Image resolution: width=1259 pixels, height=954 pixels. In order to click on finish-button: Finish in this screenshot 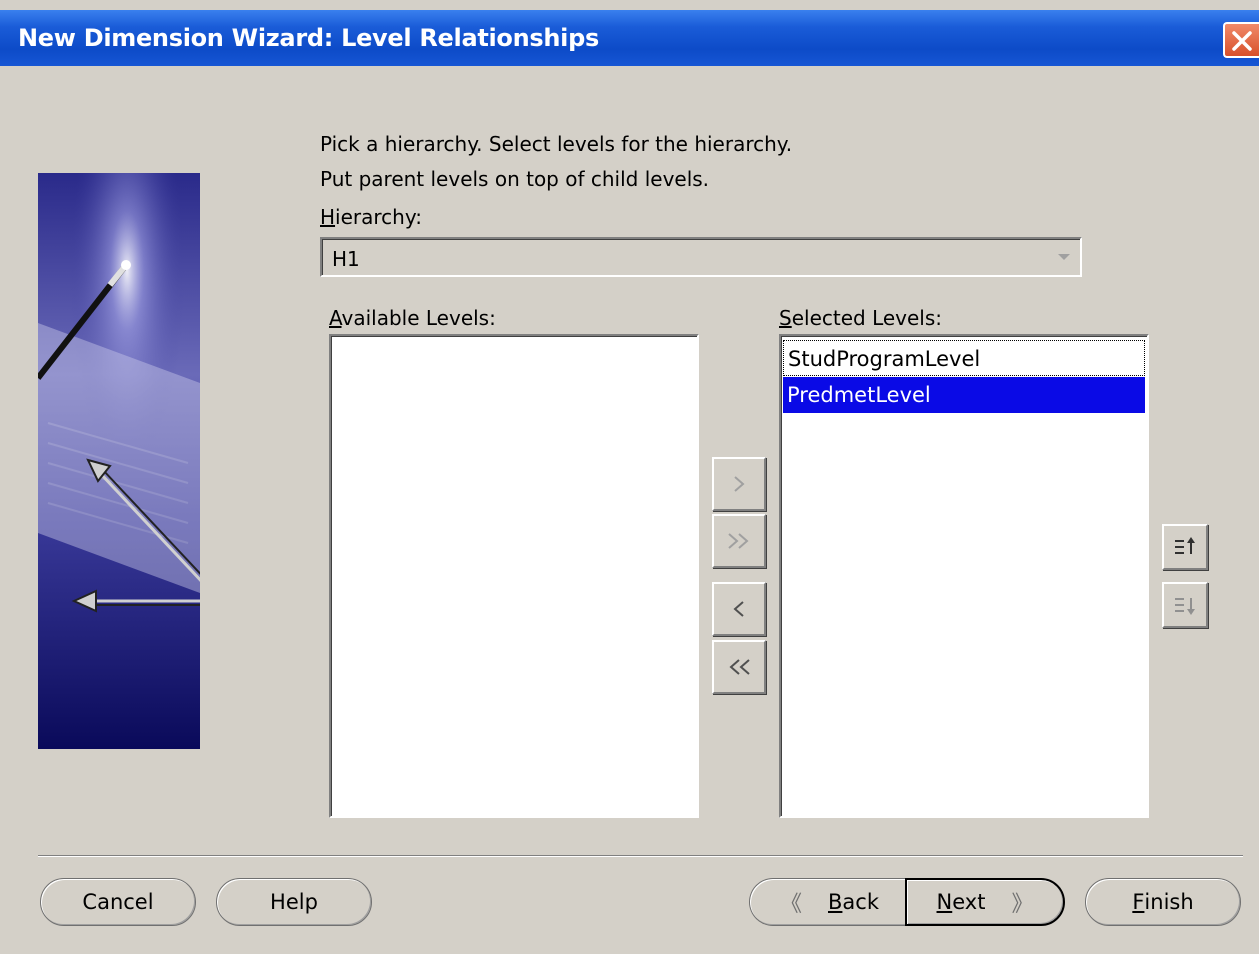, I will do `click(1163, 902)`.